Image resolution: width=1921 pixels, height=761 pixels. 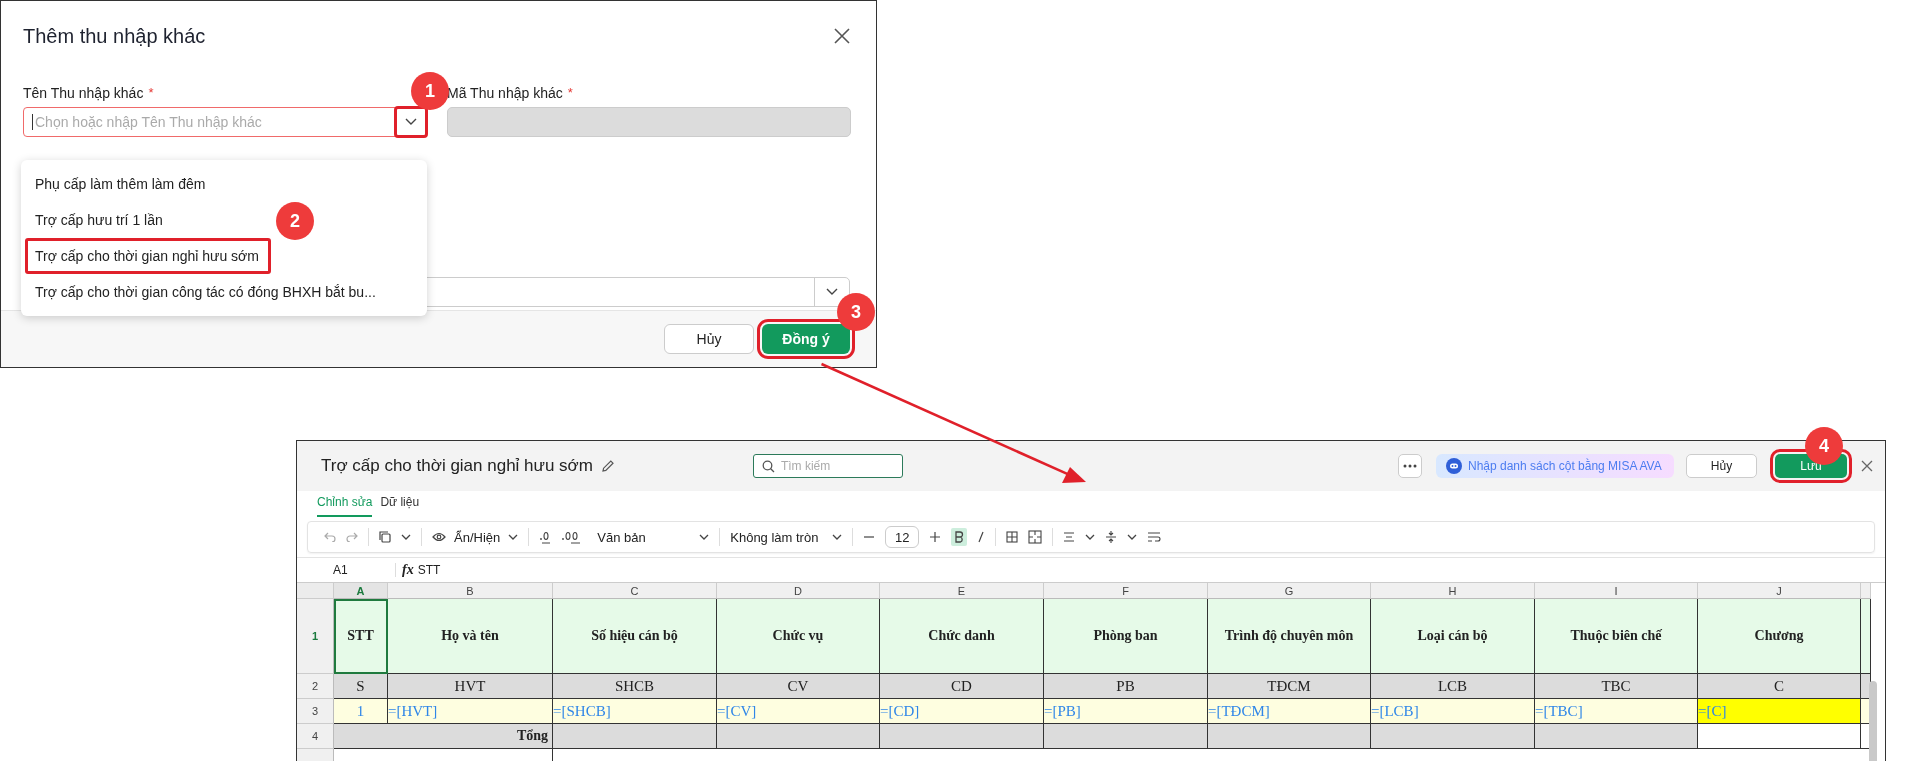 What do you see at coordinates (635, 636) in the screenshot?
I see `table-cell: Số hiệu cán bộ` at bounding box center [635, 636].